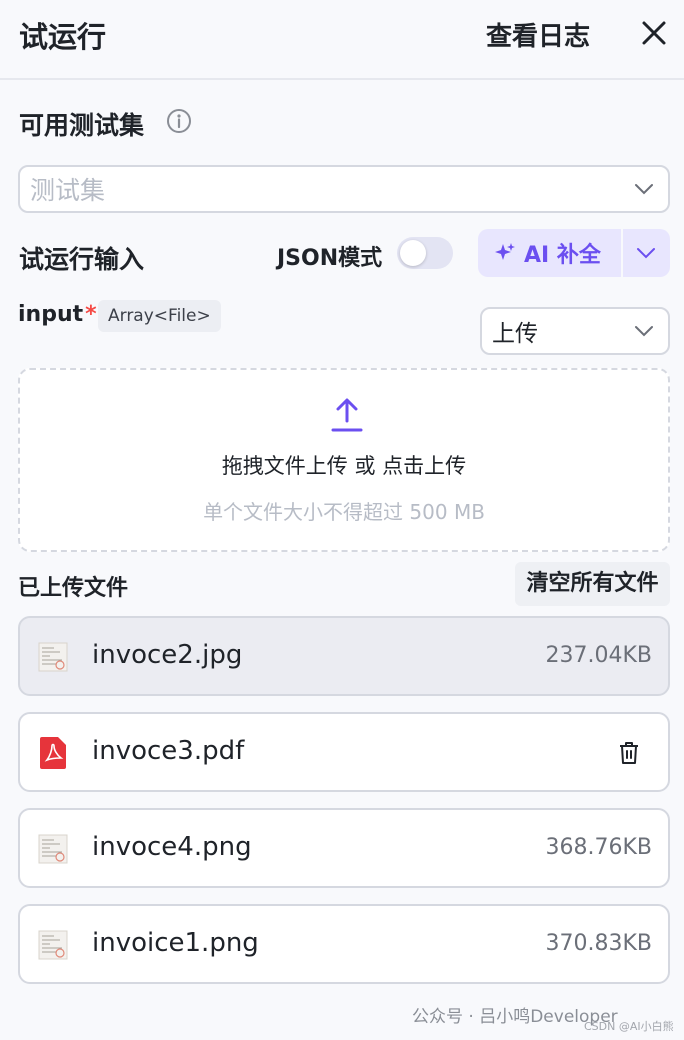 The width and height of the screenshot is (684, 1040). Describe the element at coordinates (91, 314) in the screenshot. I see `required-mark: *` at that location.